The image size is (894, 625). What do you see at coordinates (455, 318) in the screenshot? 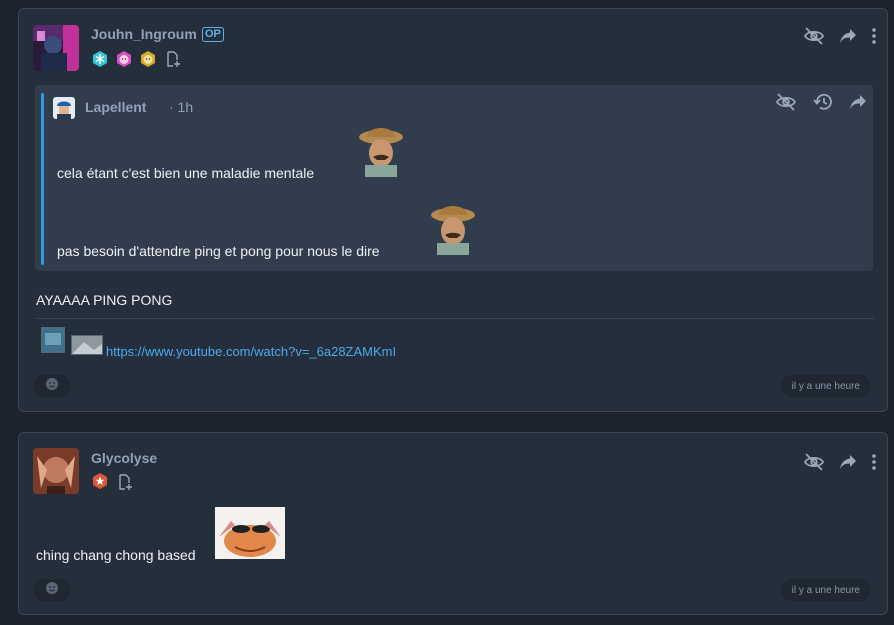
I see `divider` at bounding box center [455, 318].